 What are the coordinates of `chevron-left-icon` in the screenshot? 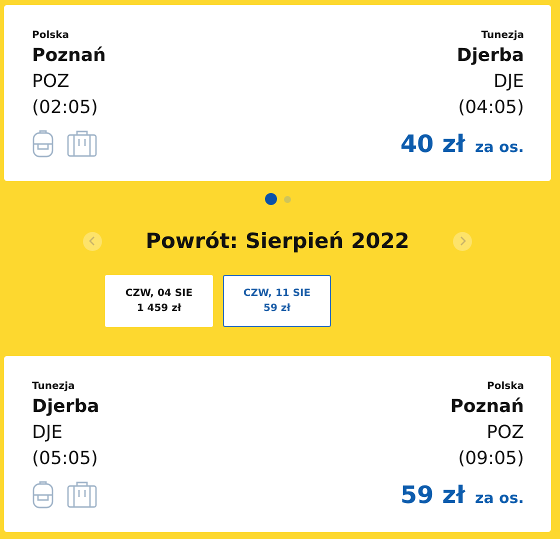 It's located at (92, 241).